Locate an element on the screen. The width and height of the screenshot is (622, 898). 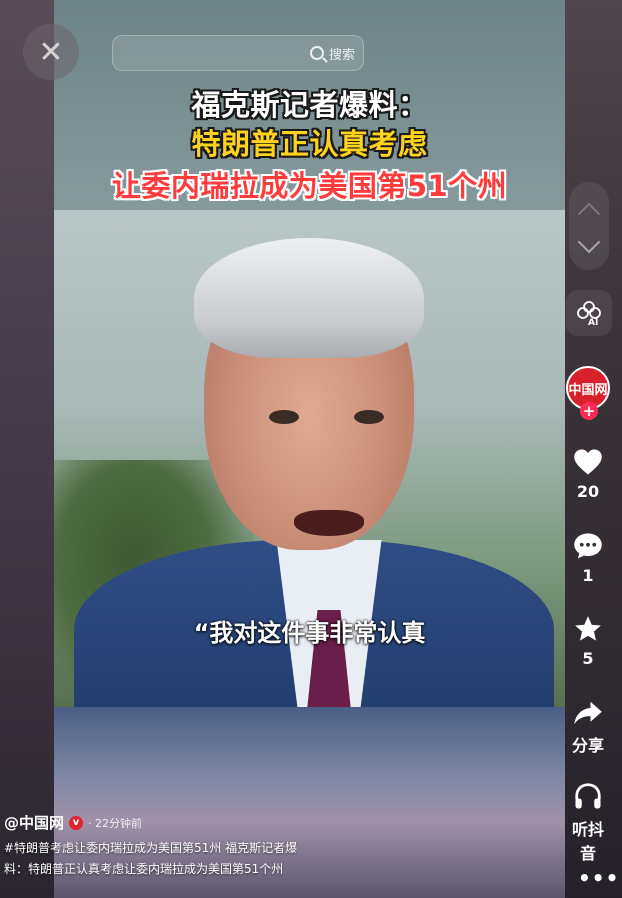
ai-flower-icon: AI is located at coordinates (589, 314).